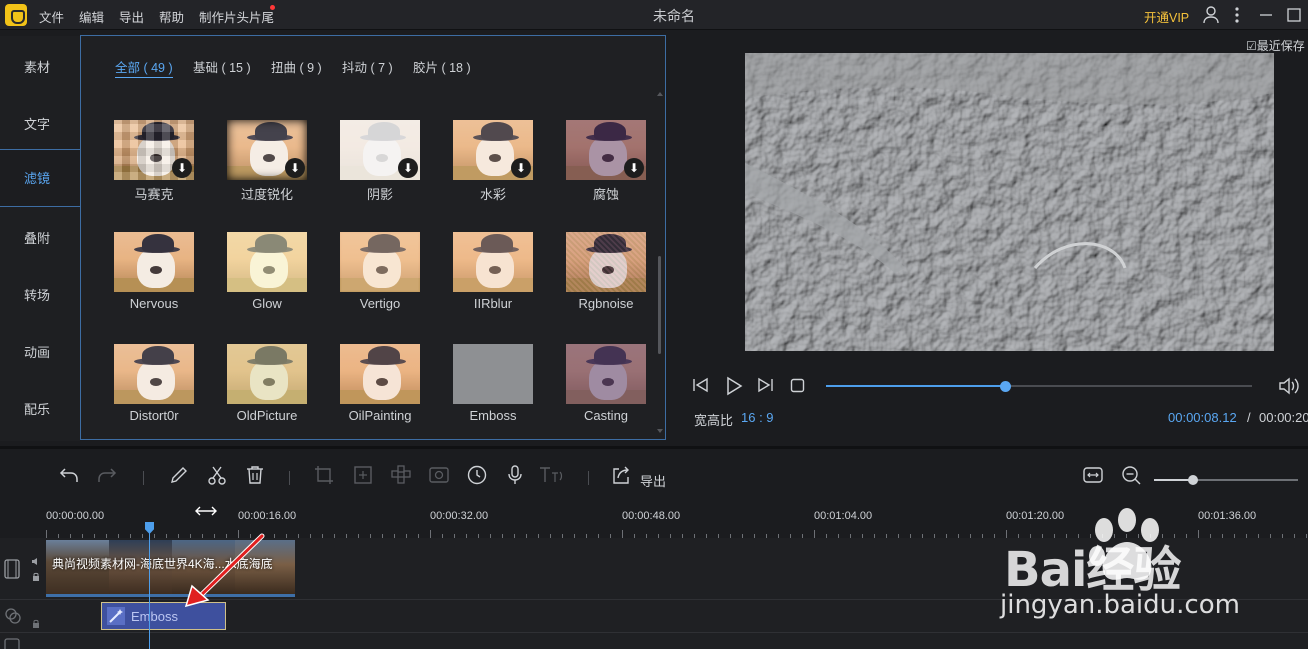 The width and height of the screenshot is (1308, 649). What do you see at coordinates (1237, 15) in the screenshot?
I see `more-menu-icon` at bounding box center [1237, 15].